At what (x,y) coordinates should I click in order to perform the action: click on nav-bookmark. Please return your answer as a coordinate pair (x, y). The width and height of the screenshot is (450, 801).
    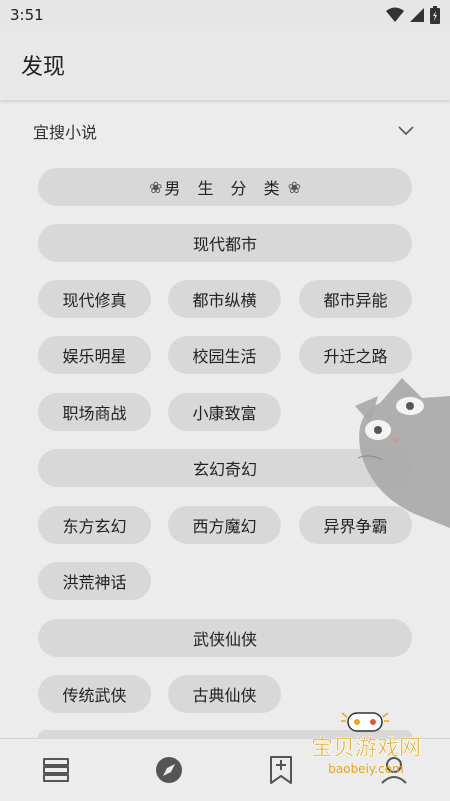
    Looking at the image, I should click on (281, 770).